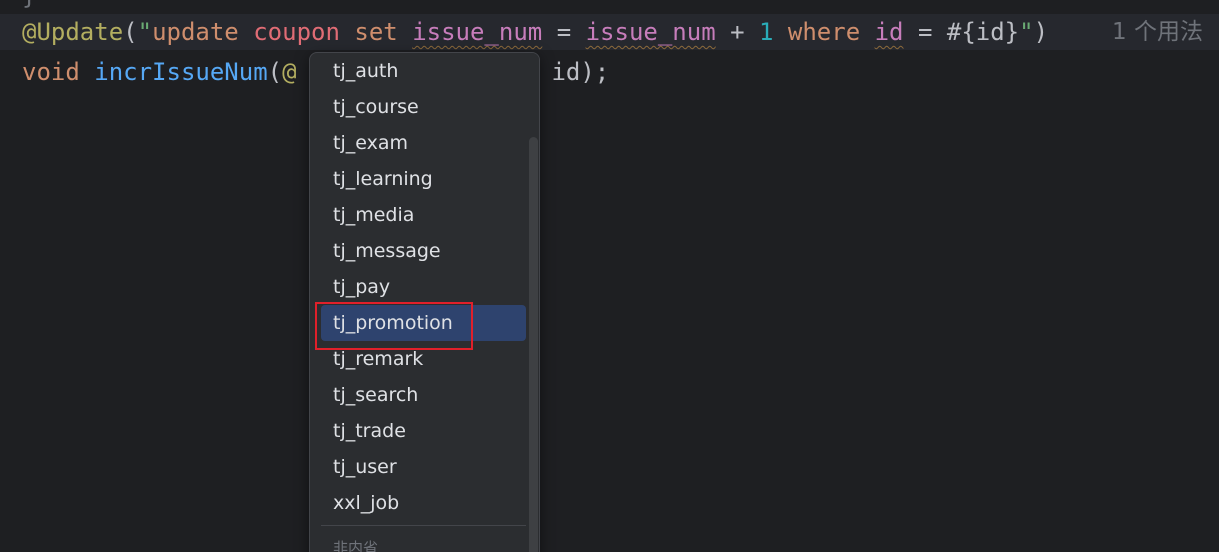  I want to click on sql-keyword-update: update, so click(195, 32).